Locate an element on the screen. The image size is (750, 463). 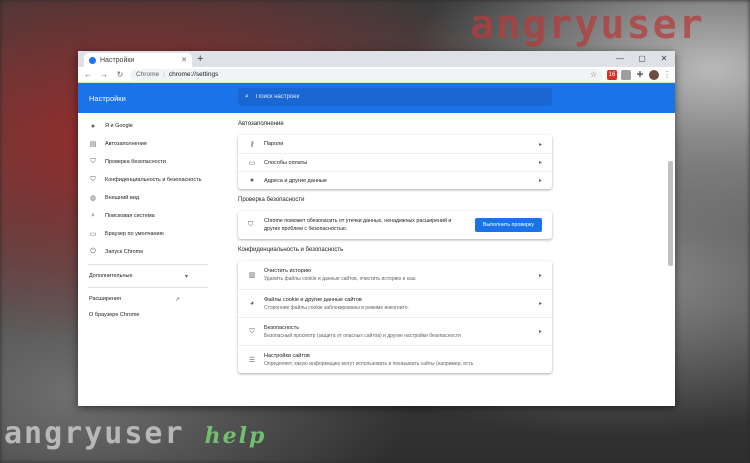
minimize-button: — is located at coordinates (620, 59).